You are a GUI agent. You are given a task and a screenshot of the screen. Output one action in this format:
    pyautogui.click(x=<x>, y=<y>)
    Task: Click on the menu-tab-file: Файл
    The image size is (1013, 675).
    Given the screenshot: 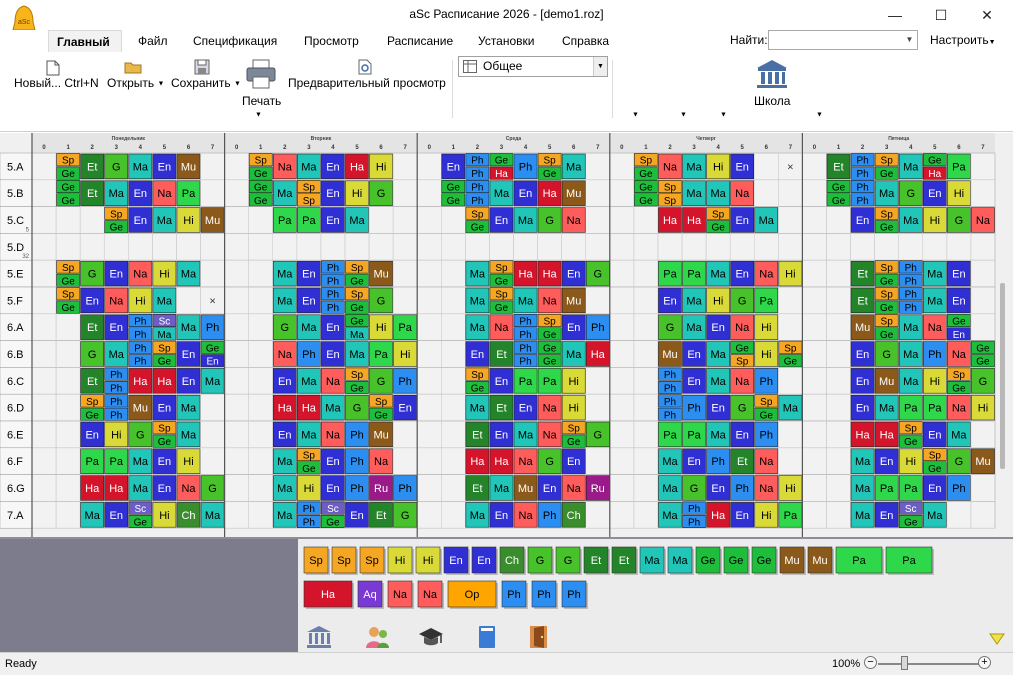 What is the action you would take?
    pyautogui.click(x=153, y=41)
    